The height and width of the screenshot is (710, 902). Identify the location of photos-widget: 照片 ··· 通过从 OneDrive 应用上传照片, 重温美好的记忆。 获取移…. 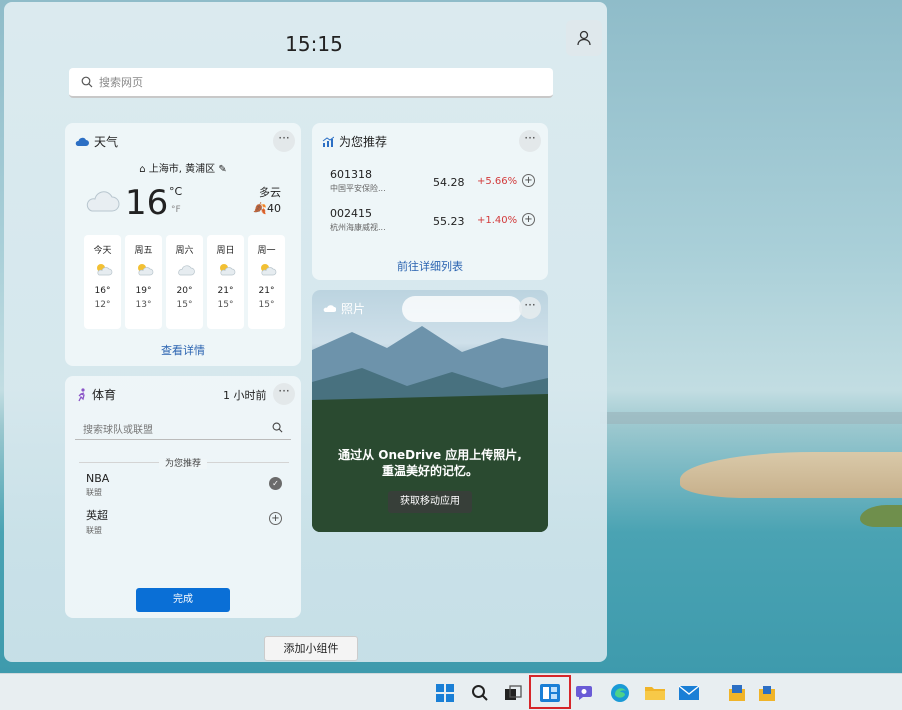
(430, 411).